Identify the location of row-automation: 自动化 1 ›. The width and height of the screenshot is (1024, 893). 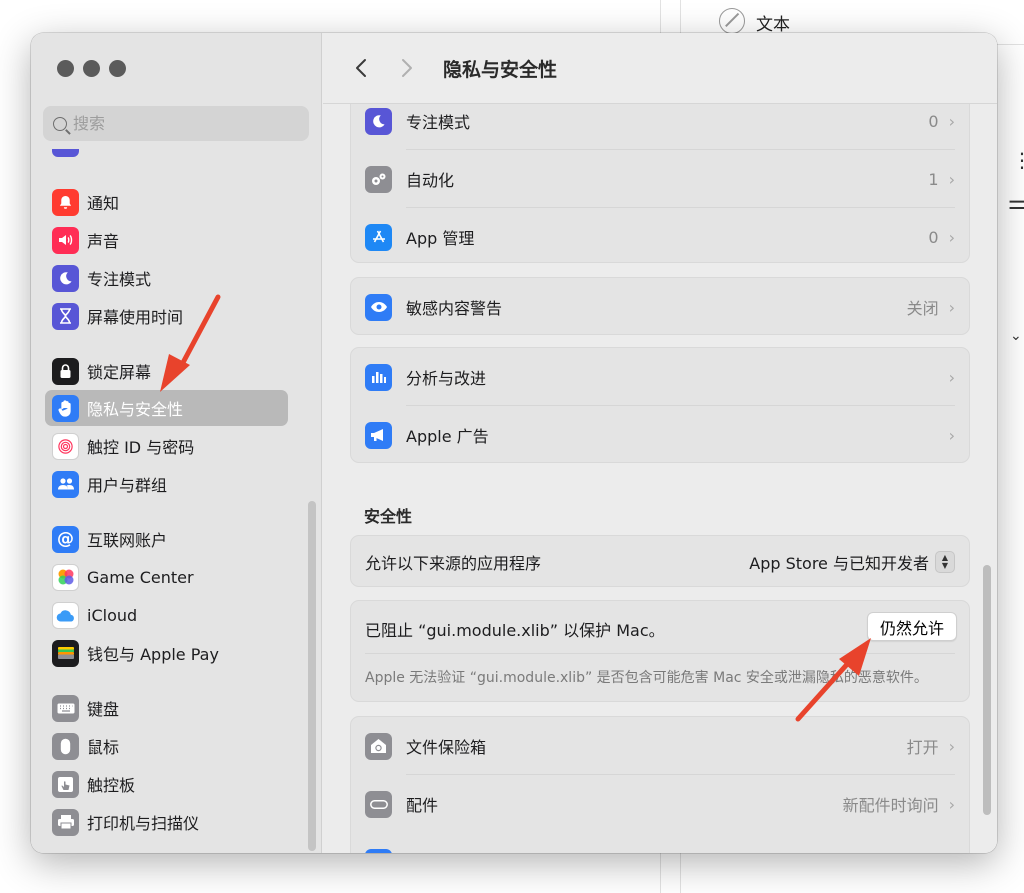
(660, 179).